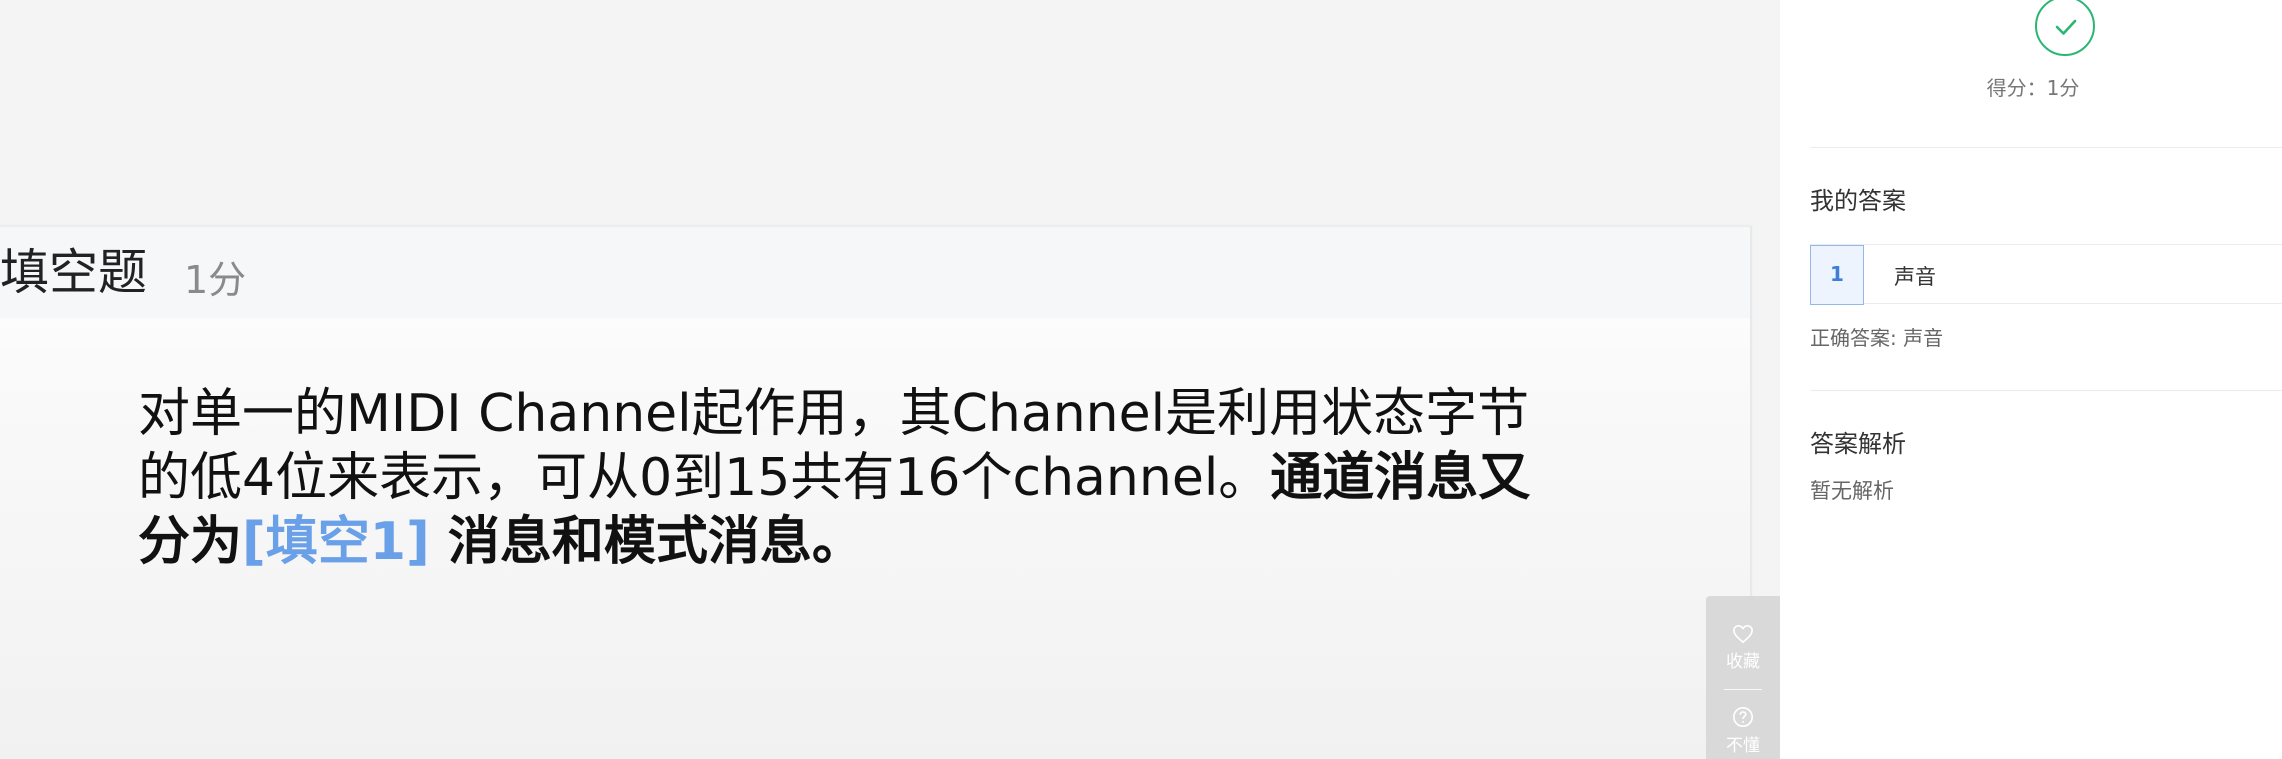 This screenshot has height=759, width=2282. What do you see at coordinates (1743, 634) in the screenshot?
I see `heart-icon` at bounding box center [1743, 634].